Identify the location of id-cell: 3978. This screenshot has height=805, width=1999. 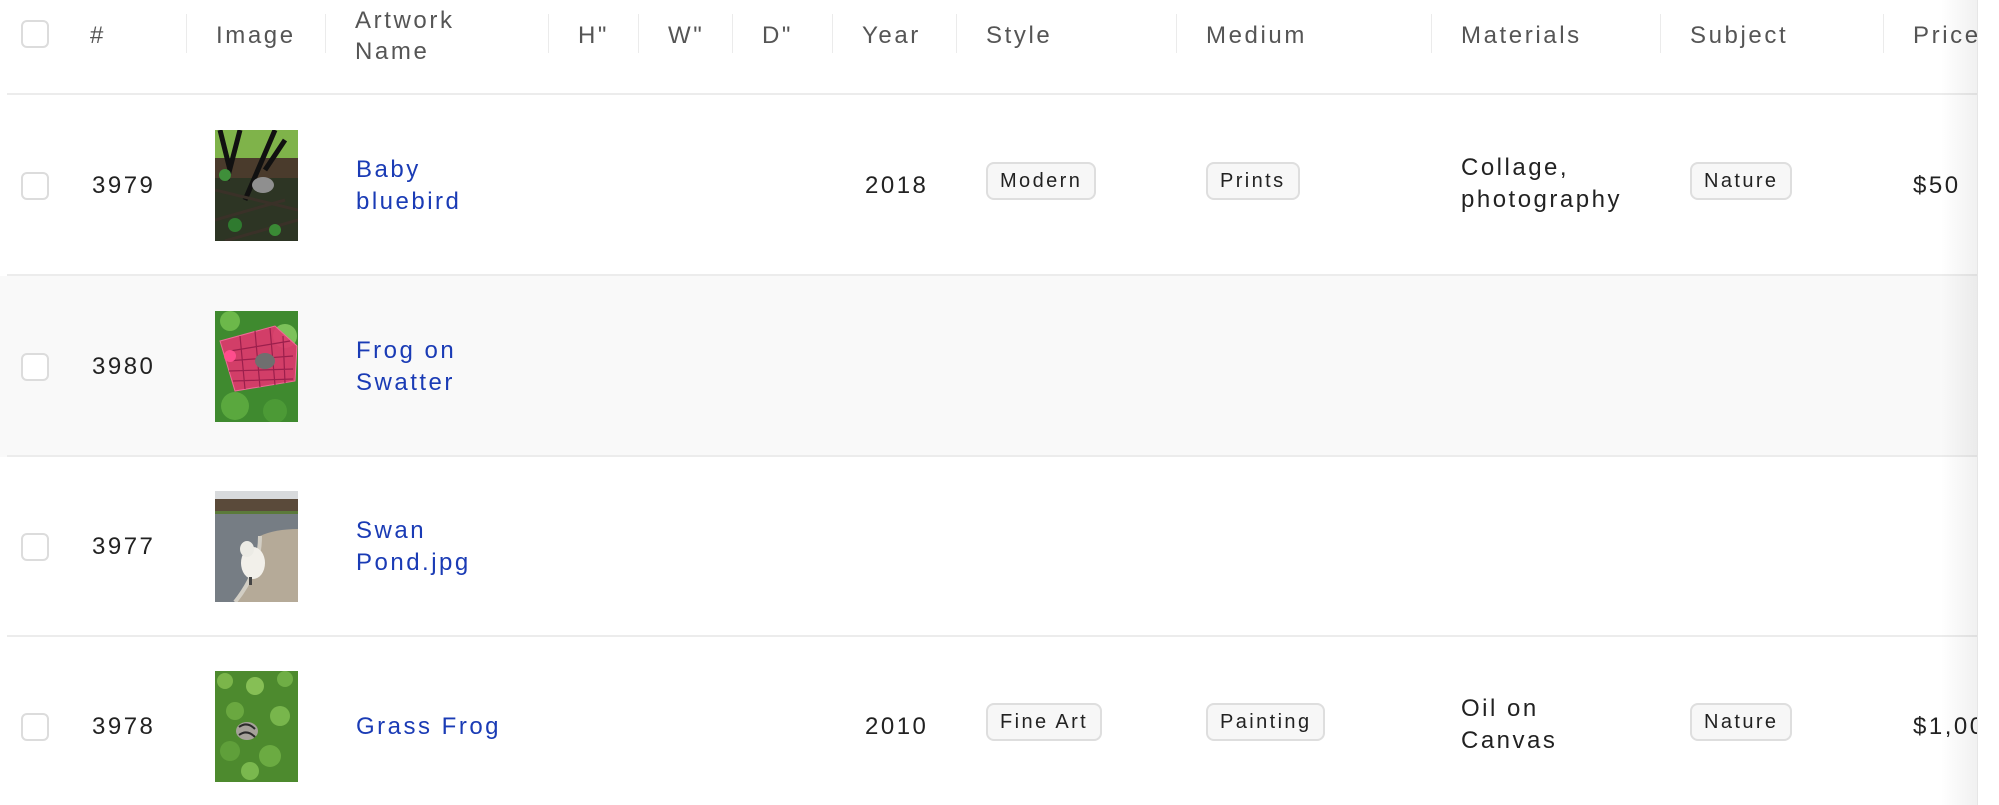
(123, 720).